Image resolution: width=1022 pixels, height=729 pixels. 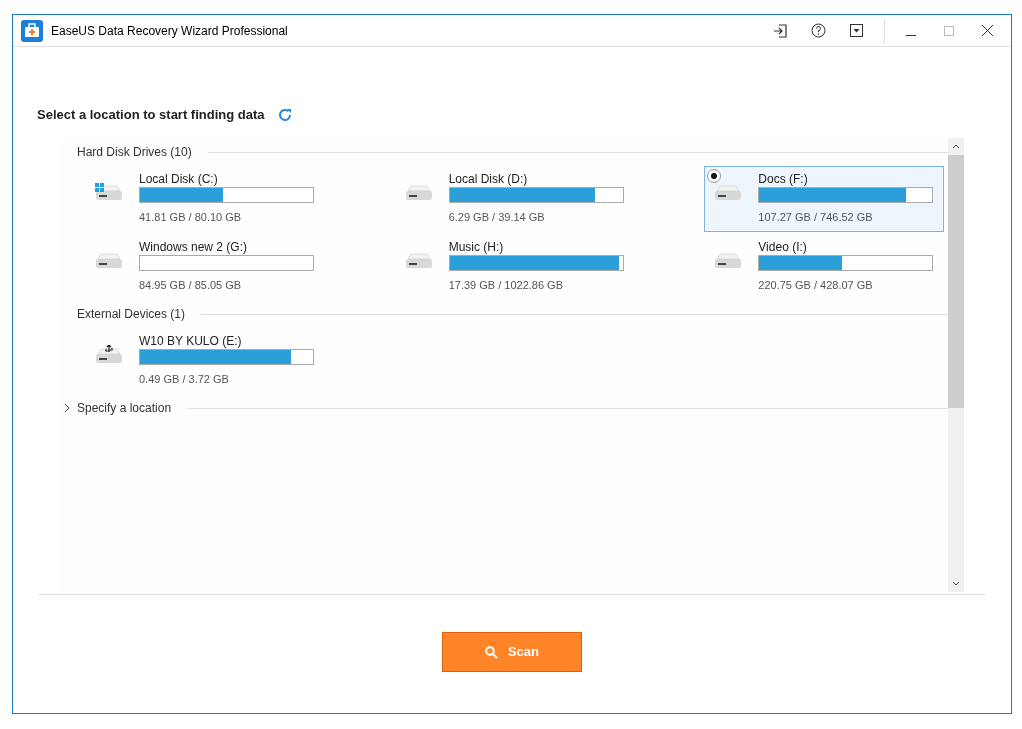 I want to click on drive-name: Video (I:), so click(x=783, y=246).